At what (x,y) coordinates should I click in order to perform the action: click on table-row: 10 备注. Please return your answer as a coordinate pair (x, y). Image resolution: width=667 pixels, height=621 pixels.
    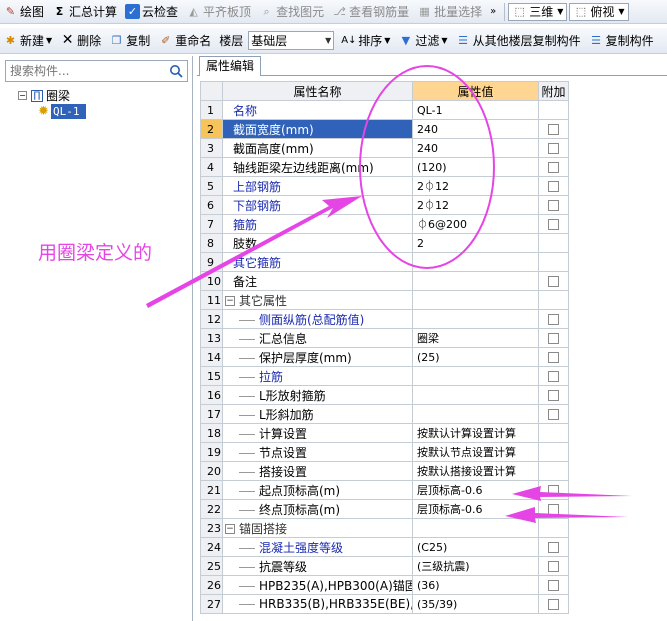
    Looking at the image, I should click on (433, 281).